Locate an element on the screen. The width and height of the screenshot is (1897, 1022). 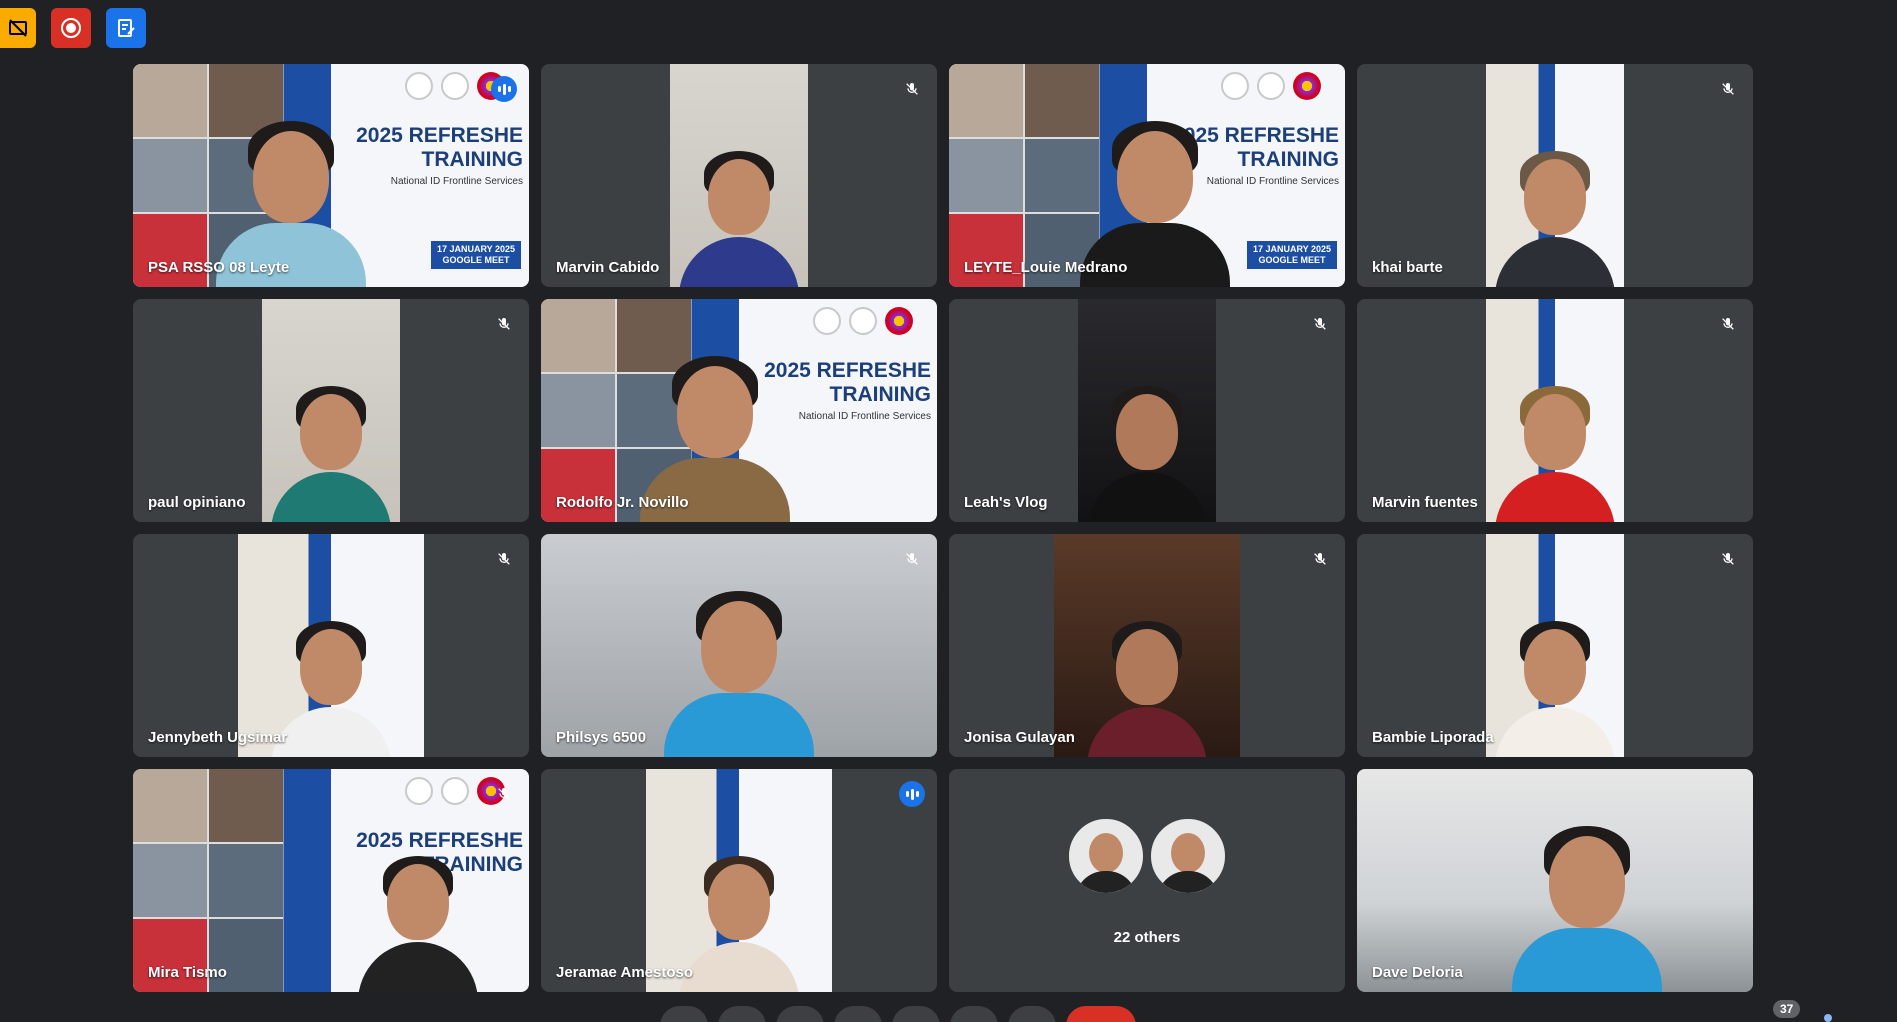
call-controls-bar is located at coordinates (898, 1014).